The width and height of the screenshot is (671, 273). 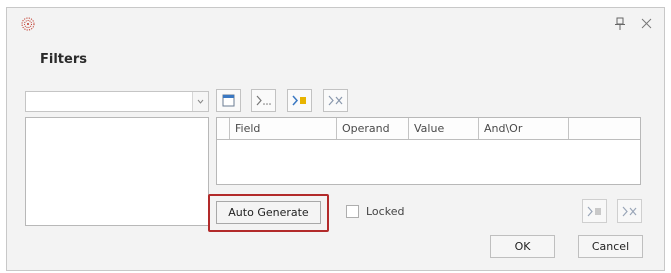 I want to click on delete-condition-button, so click(x=335, y=100).